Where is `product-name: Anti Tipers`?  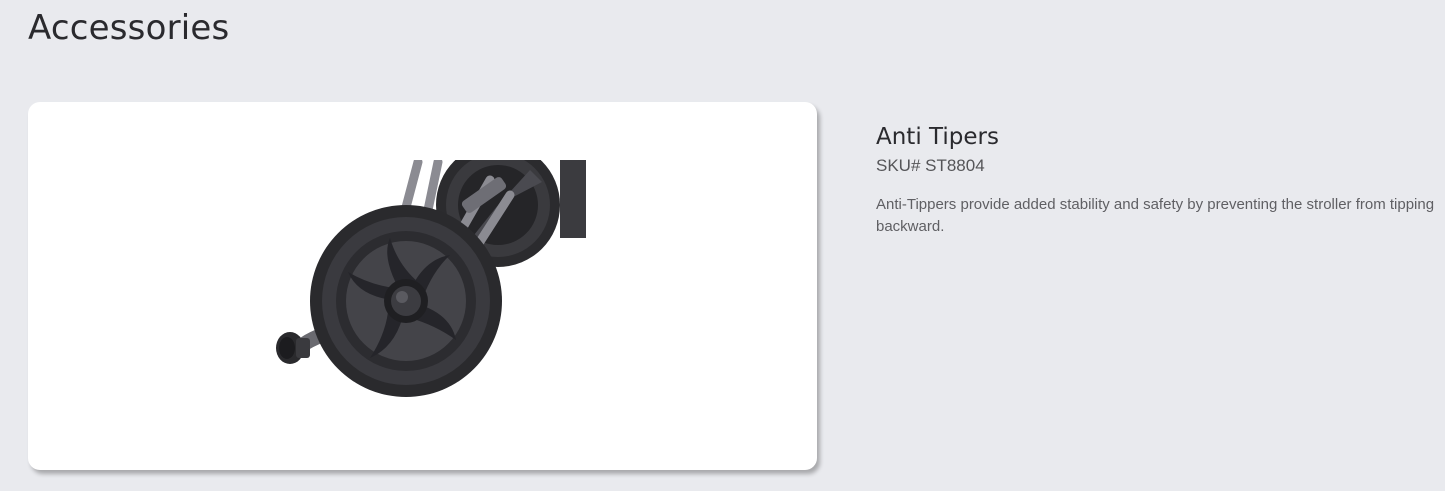 product-name: Anti Tipers is located at coordinates (1156, 137).